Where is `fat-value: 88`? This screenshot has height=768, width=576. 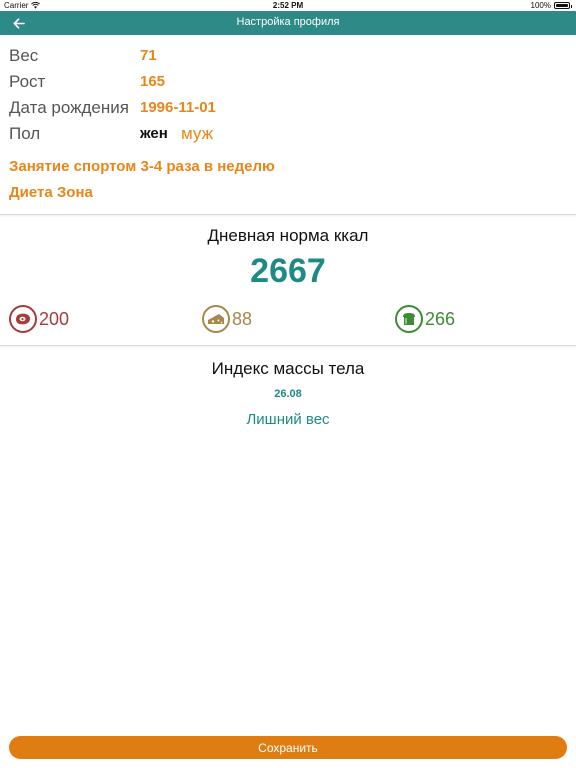 fat-value: 88 is located at coordinates (242, 318).